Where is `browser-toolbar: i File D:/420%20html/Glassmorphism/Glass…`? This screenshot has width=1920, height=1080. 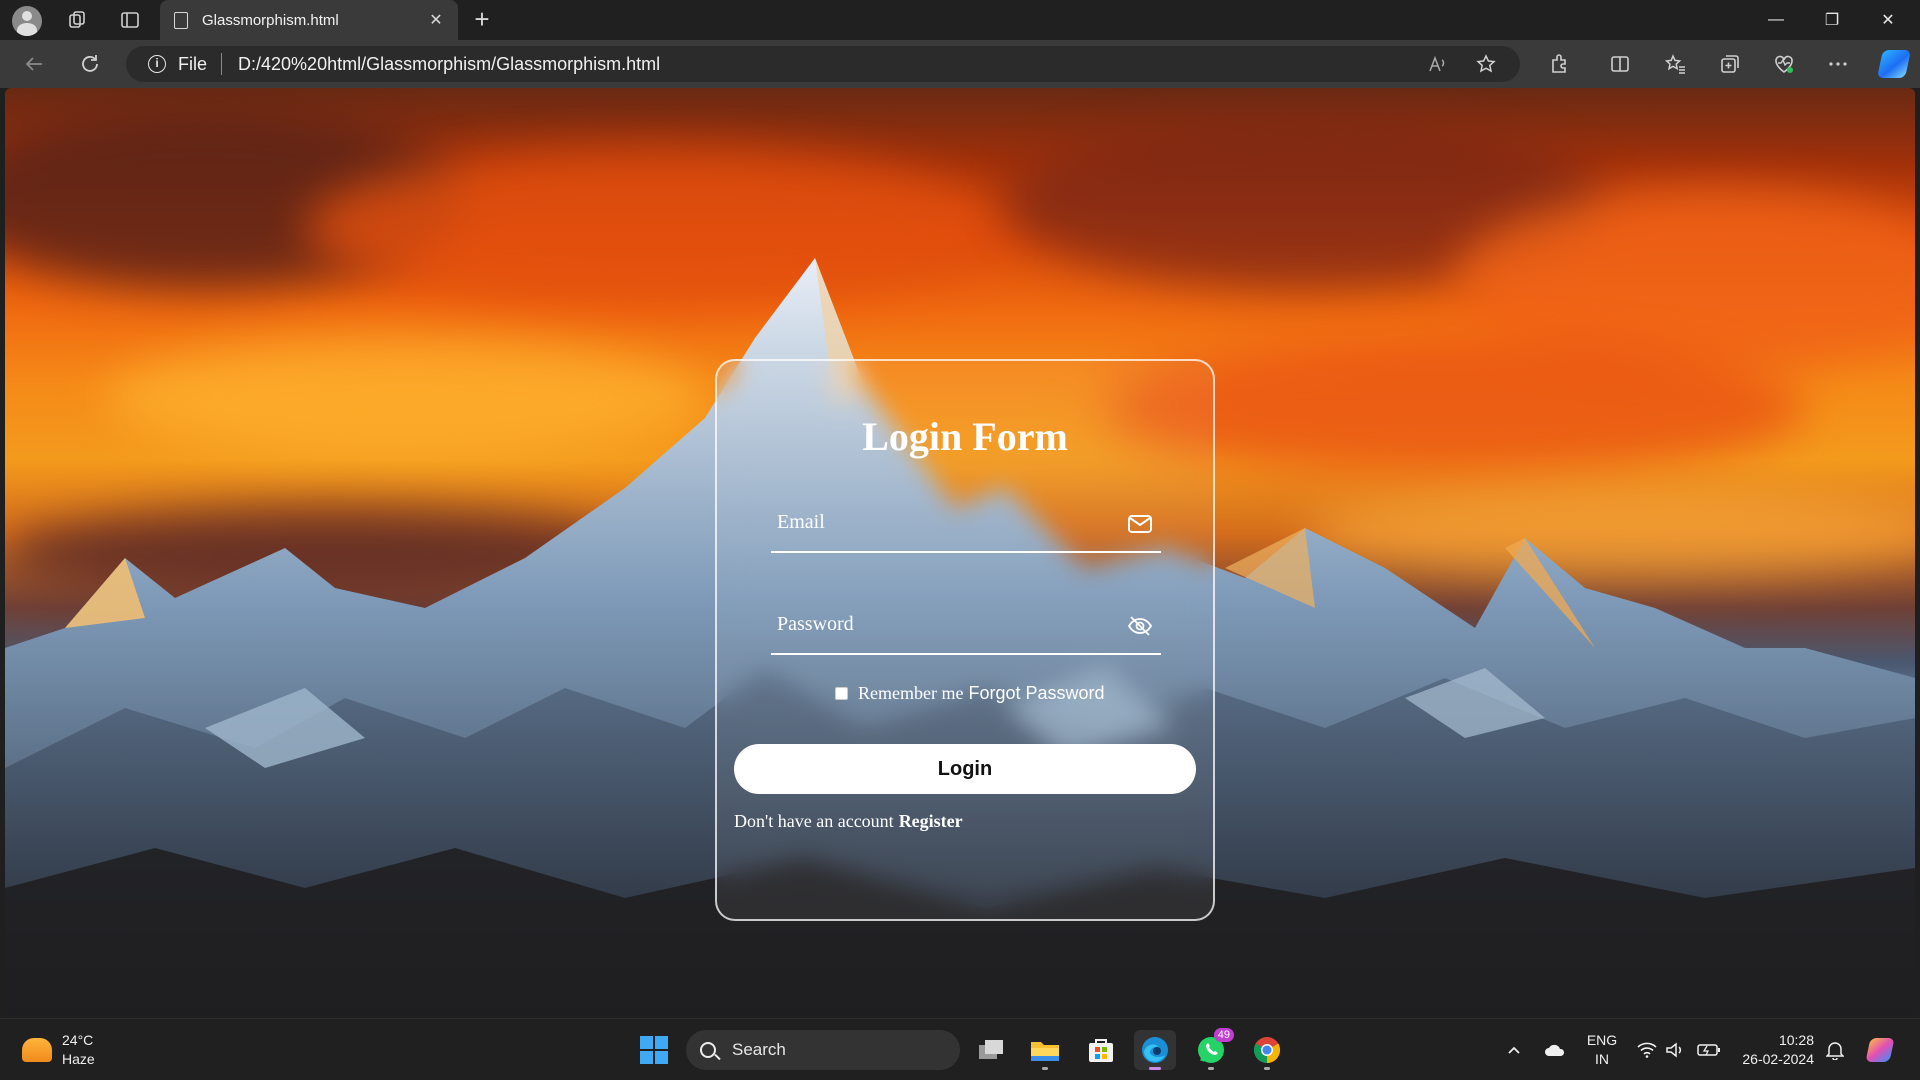
browser-toolbar: i File D:/420%20html/Glassmorphism/Glass… is located at coordinates (960, 64).